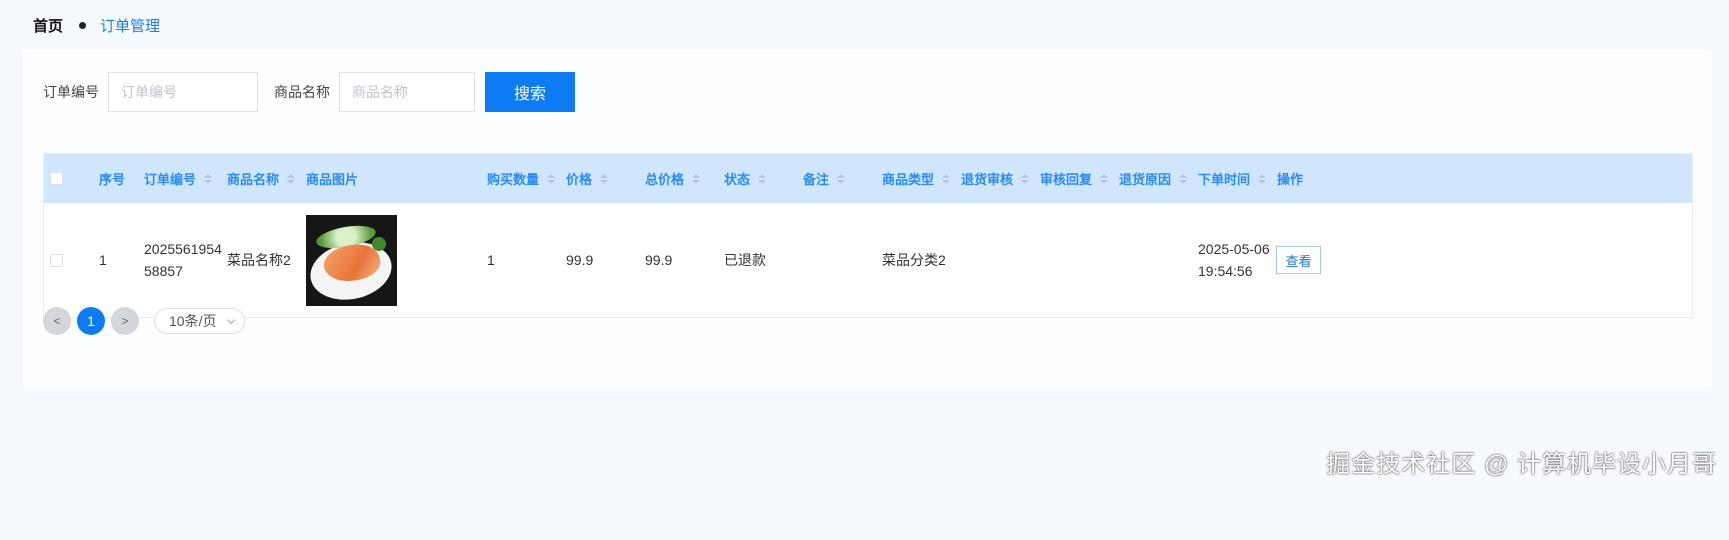  Describe the element at coordinates (987, 179) in the screenshot. I see `column-header-return-review-label: 退货审核` at that location.